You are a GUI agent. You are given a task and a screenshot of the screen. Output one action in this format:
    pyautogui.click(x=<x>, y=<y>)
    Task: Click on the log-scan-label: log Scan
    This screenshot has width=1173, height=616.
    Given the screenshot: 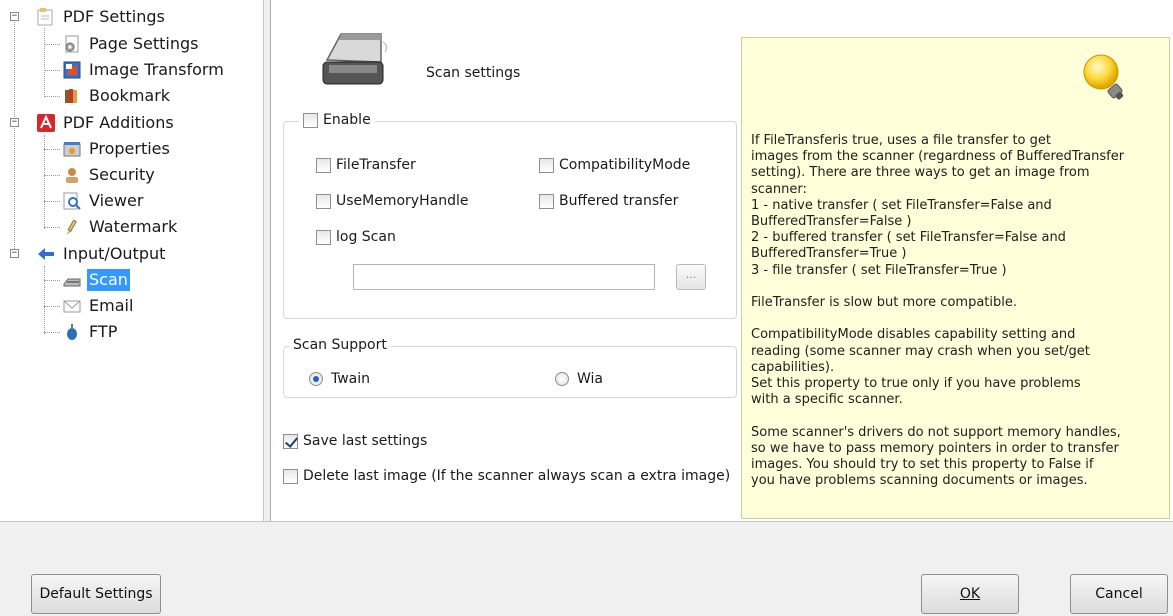 What is the action you would take?
    pyautogui.click(x=366, y=237)
    